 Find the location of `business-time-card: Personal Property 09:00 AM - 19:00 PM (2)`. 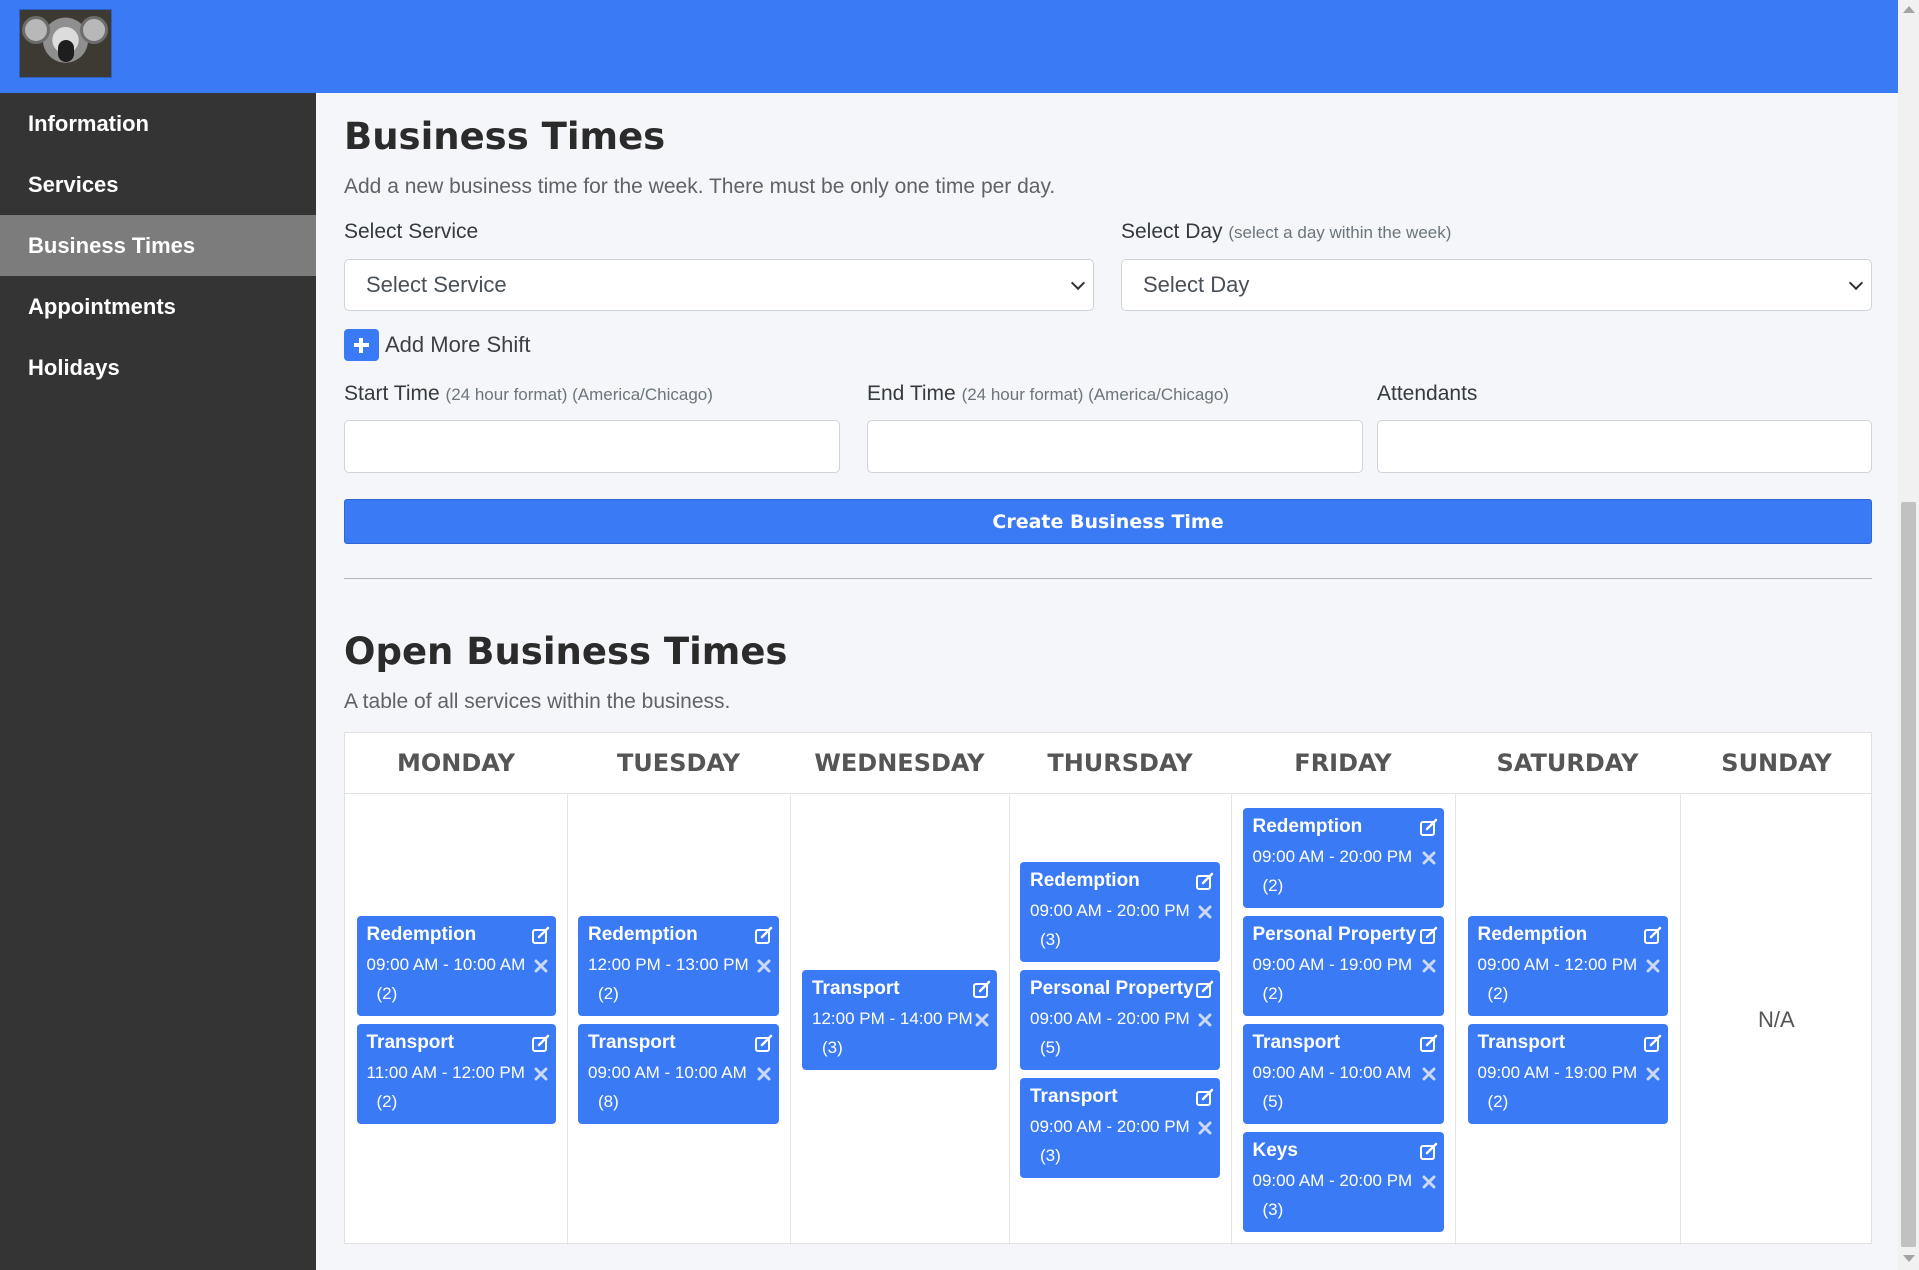

business-time-card: Personal Property 09:00 AM - 19:00 PM (2) is located at coordinates (1343, 965).